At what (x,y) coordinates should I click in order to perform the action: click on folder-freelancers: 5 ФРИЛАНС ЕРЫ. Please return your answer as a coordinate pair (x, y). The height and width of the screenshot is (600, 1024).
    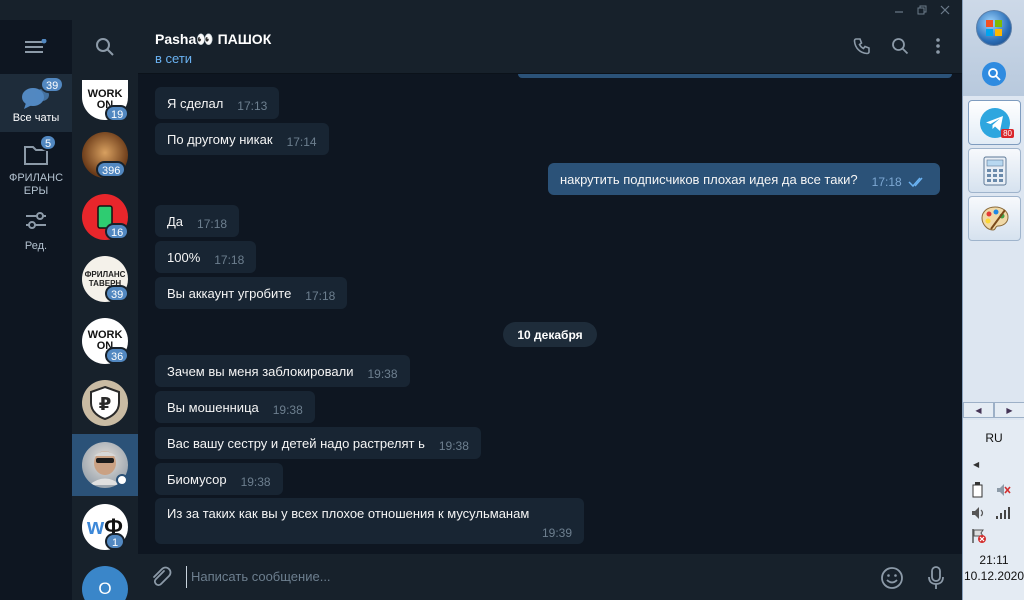
    Looking at the image, I should click on (36, 167).